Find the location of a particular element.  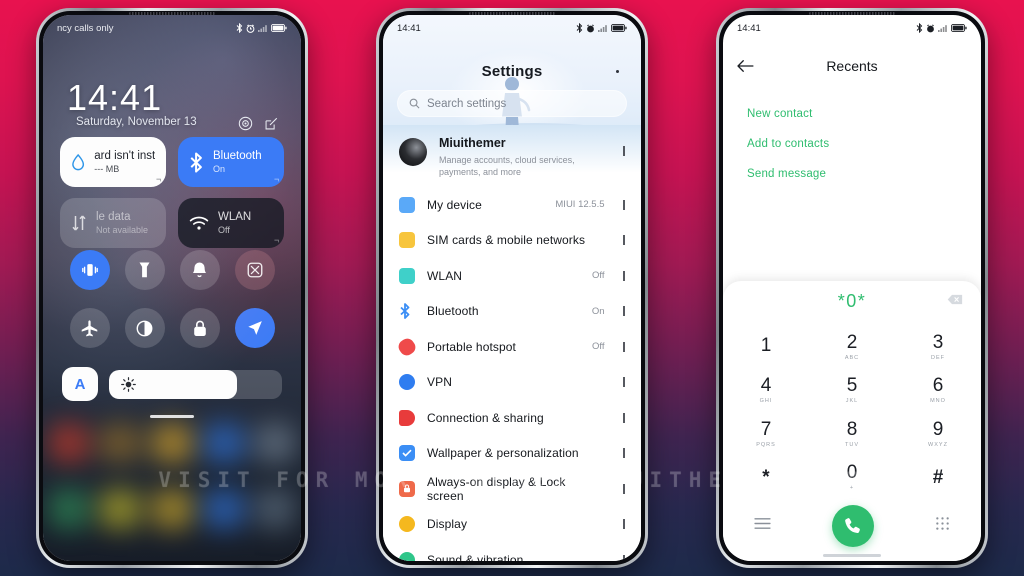

settings-row-connection-sharing: Connection & sharing is located at coordinates (512, 418).